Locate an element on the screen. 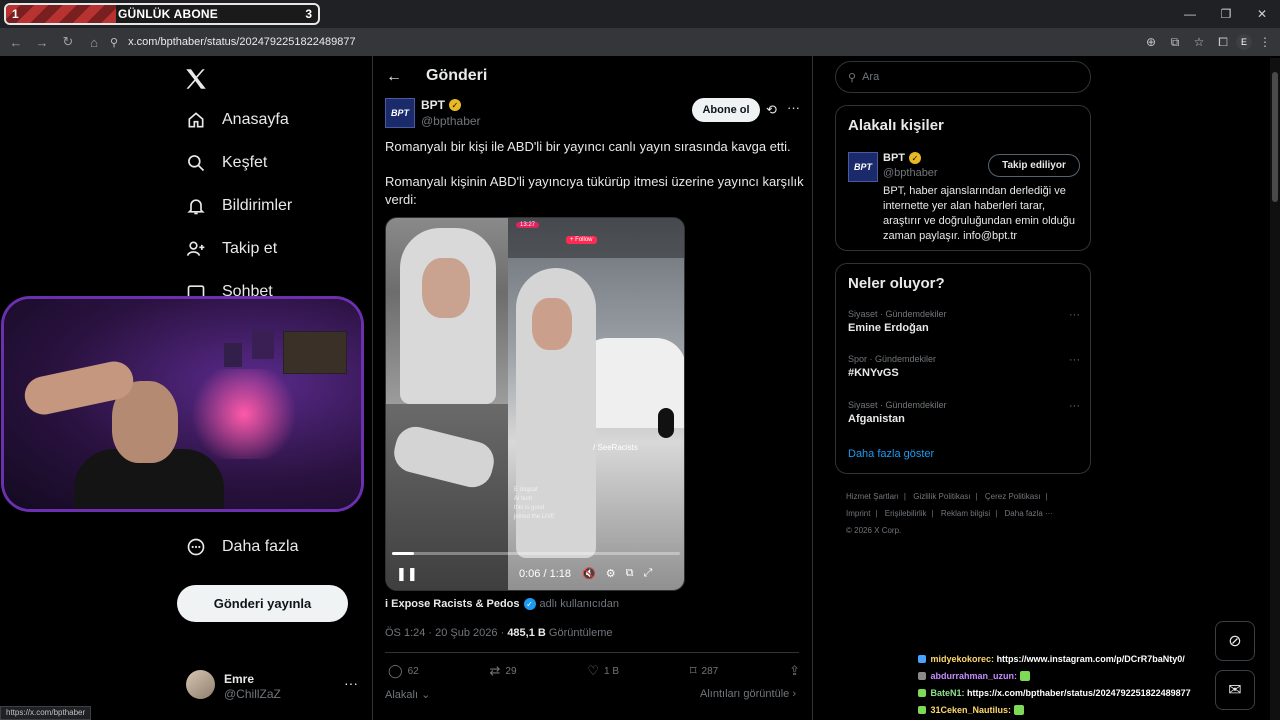 This screenshot has width=1280, height=720. related-person-name: BPT ✓ is located at coordinates (902, 158).